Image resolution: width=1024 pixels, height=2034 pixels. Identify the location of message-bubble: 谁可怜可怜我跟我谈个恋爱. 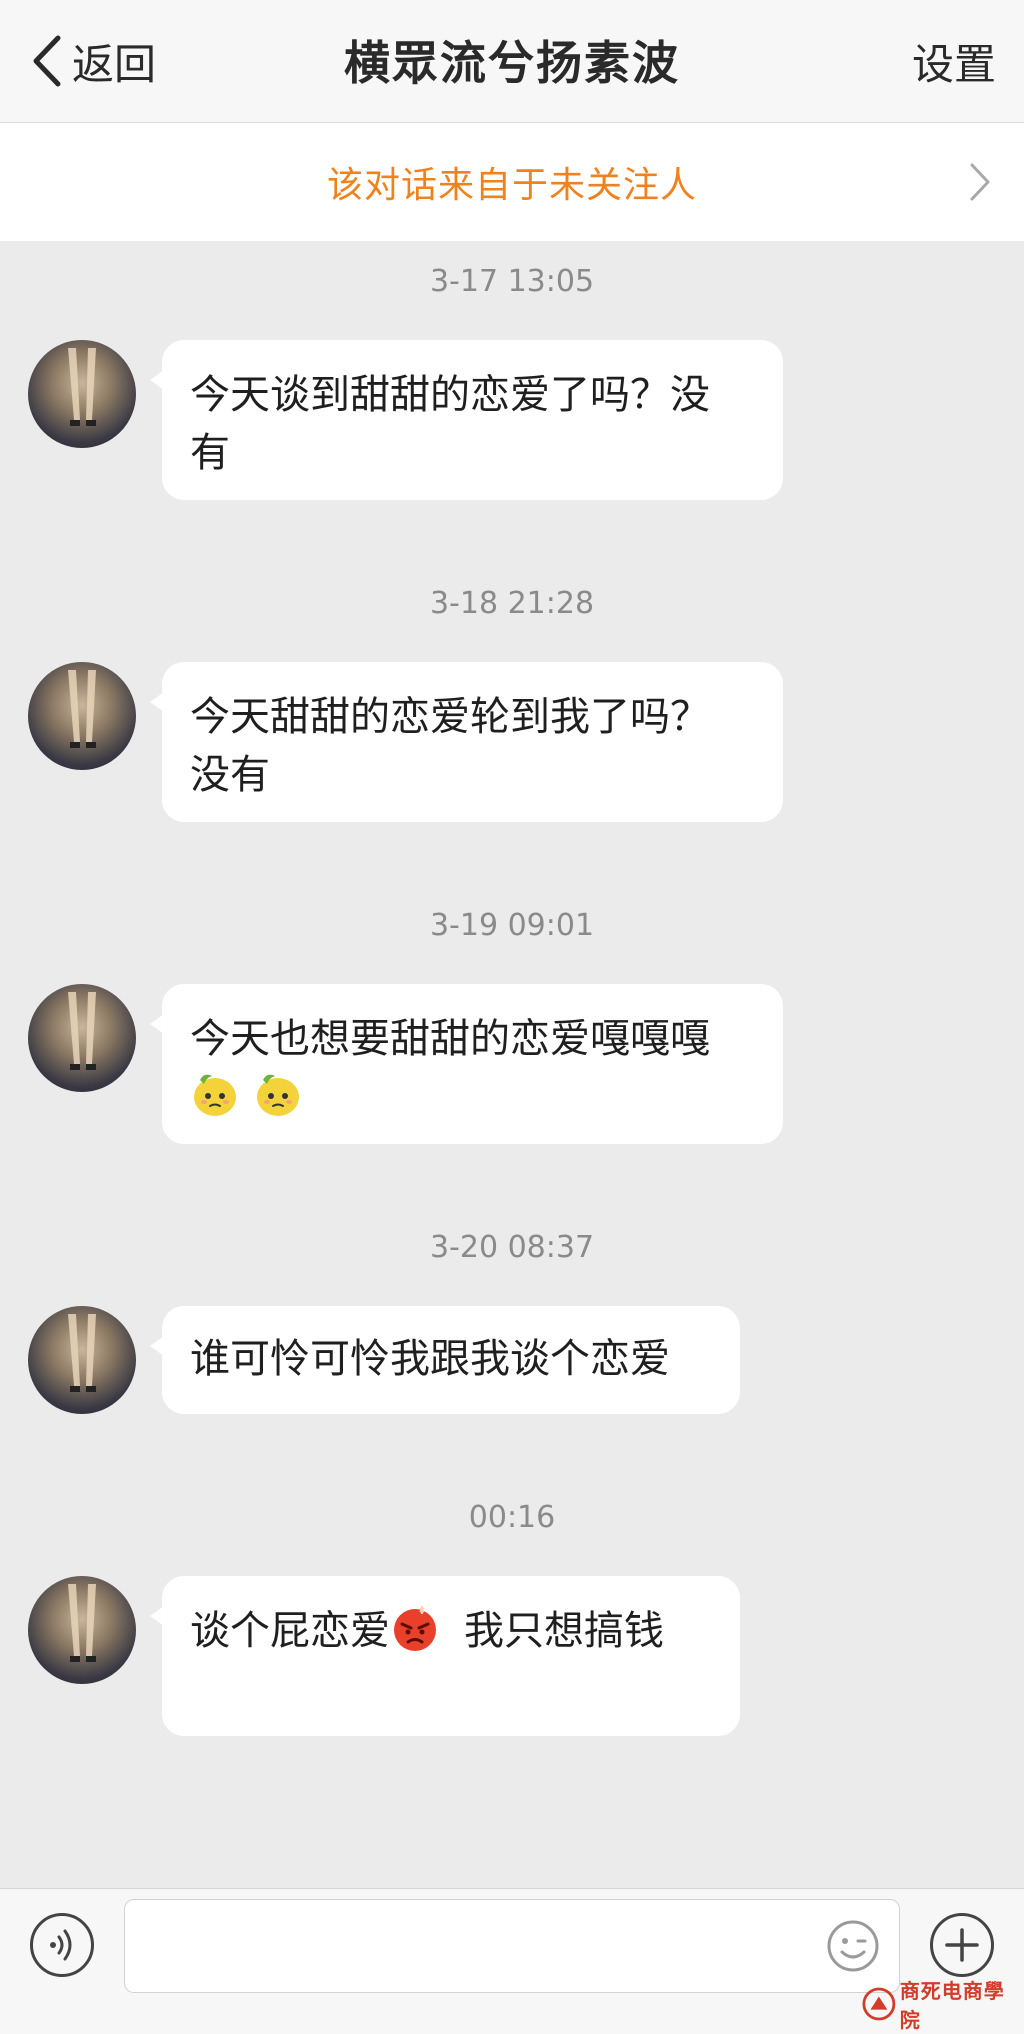
(445, 1360).